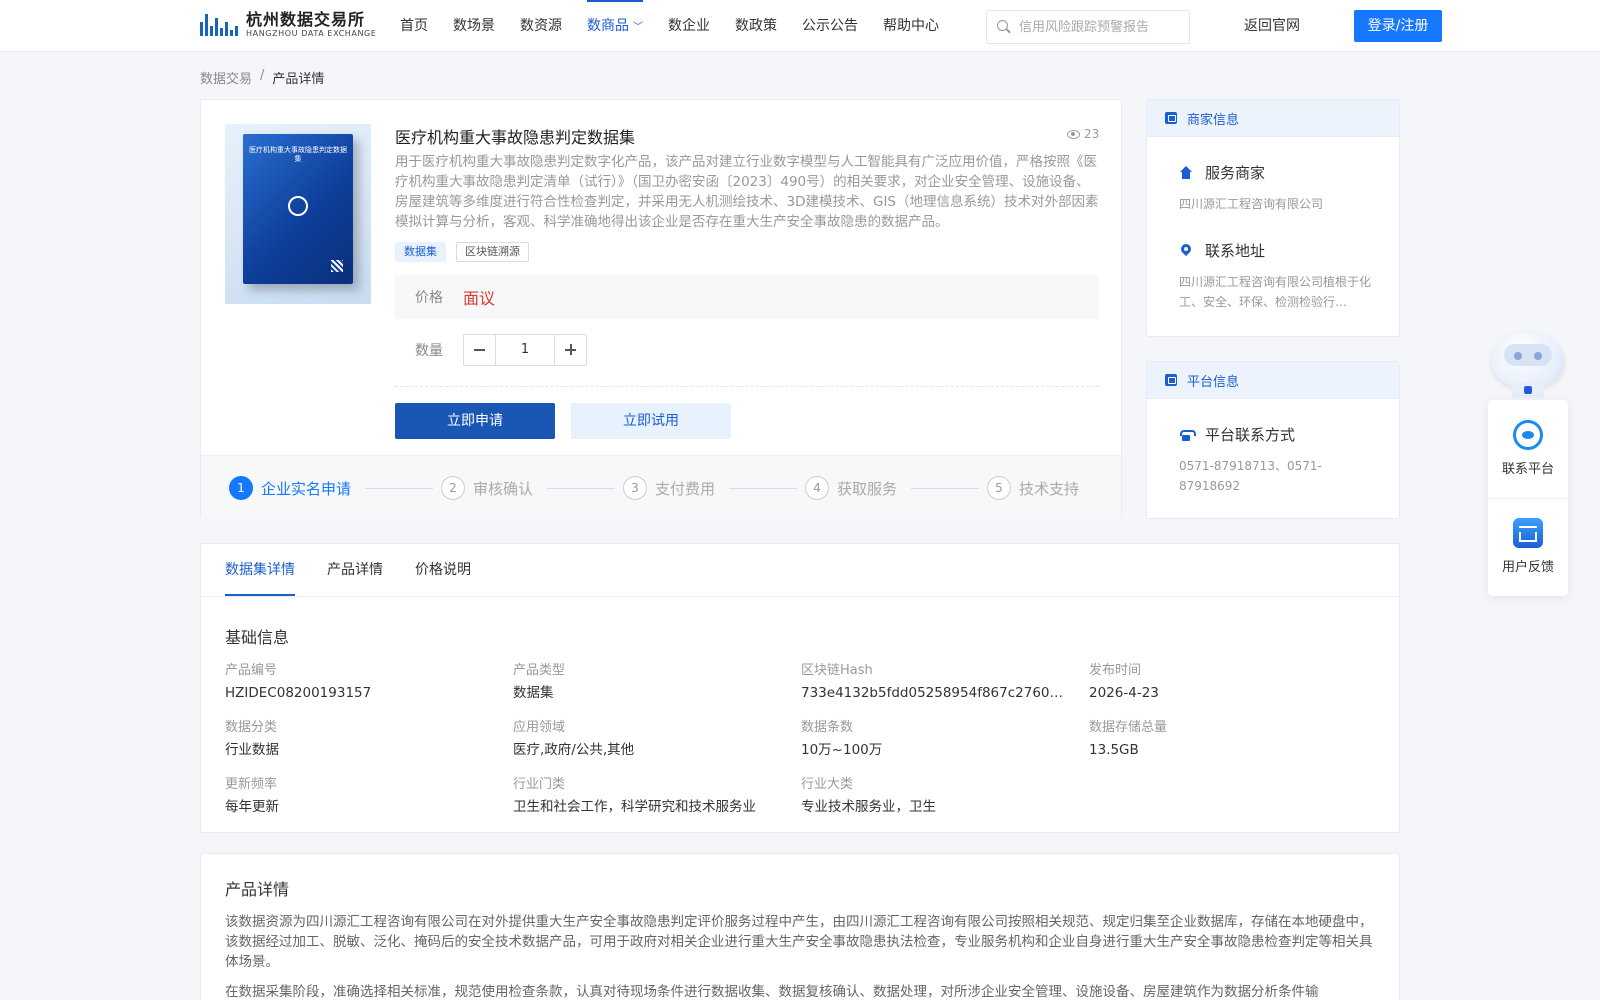  What do you see at coordinates (474, 26) in the screenshot?
I see `nav-scenes: 数场景` at bounding box center [474, 26].